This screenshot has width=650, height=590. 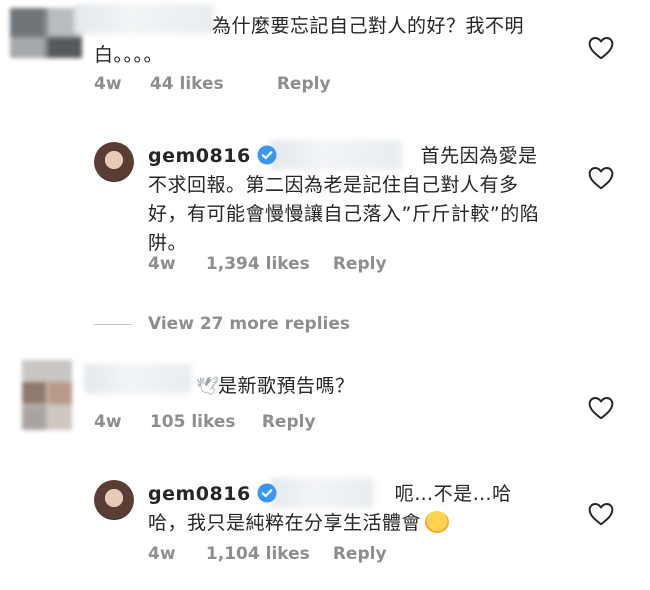 What do you see at coordinates (208, 386) in the screenshot?
I see `dove-emoji-icon: 🕊` at bounding box center [208, 386].